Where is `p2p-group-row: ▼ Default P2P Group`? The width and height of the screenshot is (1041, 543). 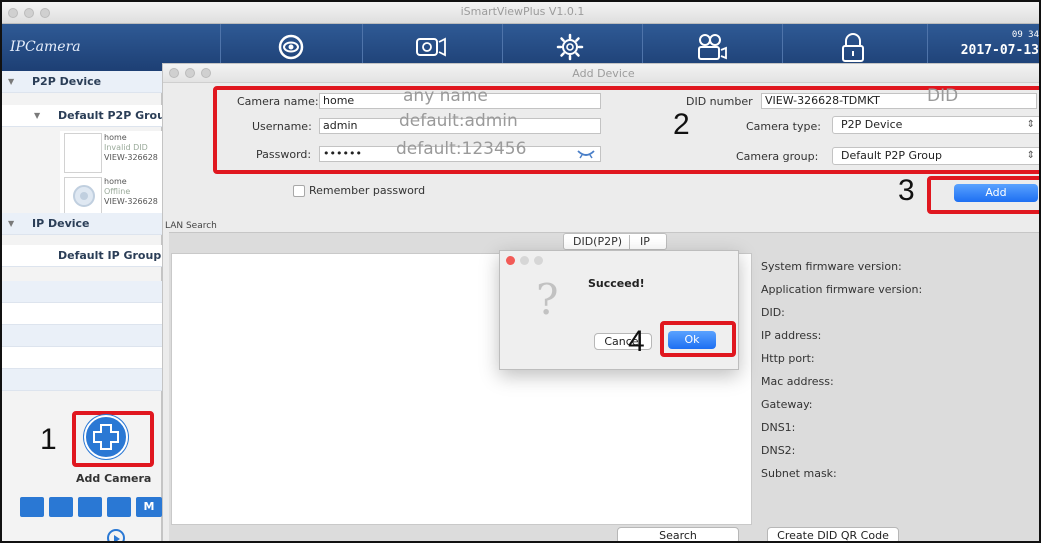 p2p-group-row: ▼ Default P2P Group is located at coordinates (87, 116).